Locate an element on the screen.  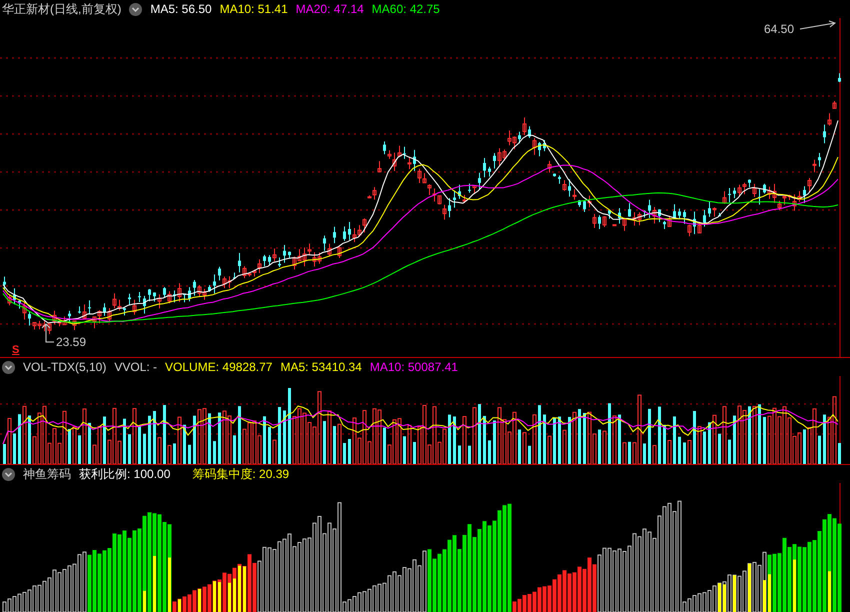
indicator-value: 获利比例: 100.00 is located at coordinates (124, 474).